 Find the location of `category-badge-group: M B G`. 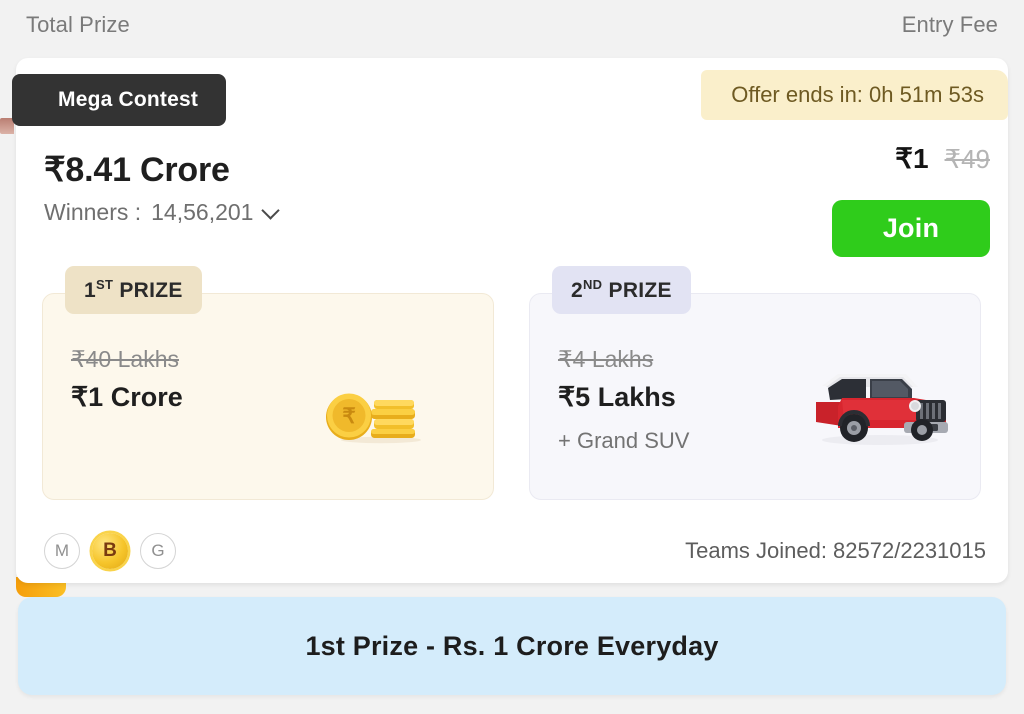

category-badge-group: M B G is located at coordinates (110, 551).